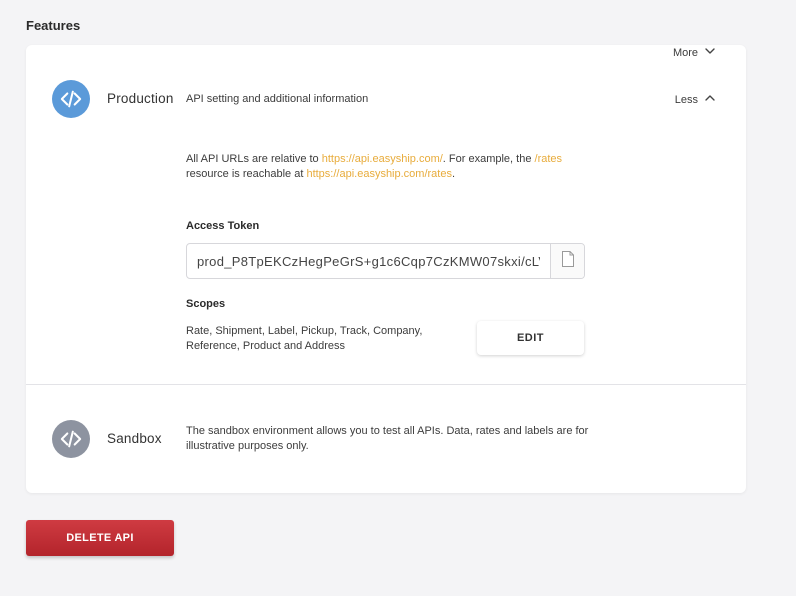 This screenshot has width=796, height=596. What do you see at coordinates (246, 174) in the screenshot?
I see `info-text-3: resource is reachable at` at bounding box center [246, 174].